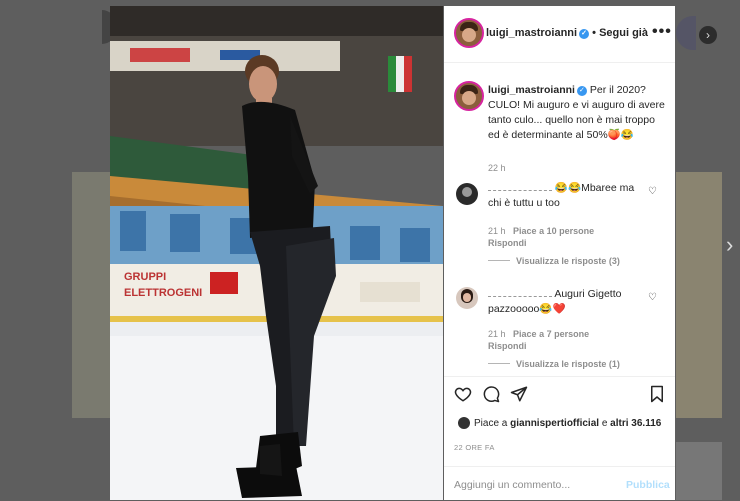 Image resolution: width=740 pixels, height=501 pixels. What do you see at coordinates (469, 33) in the screenshot?
I see `author-avatar` at bounding box center [469, 33].